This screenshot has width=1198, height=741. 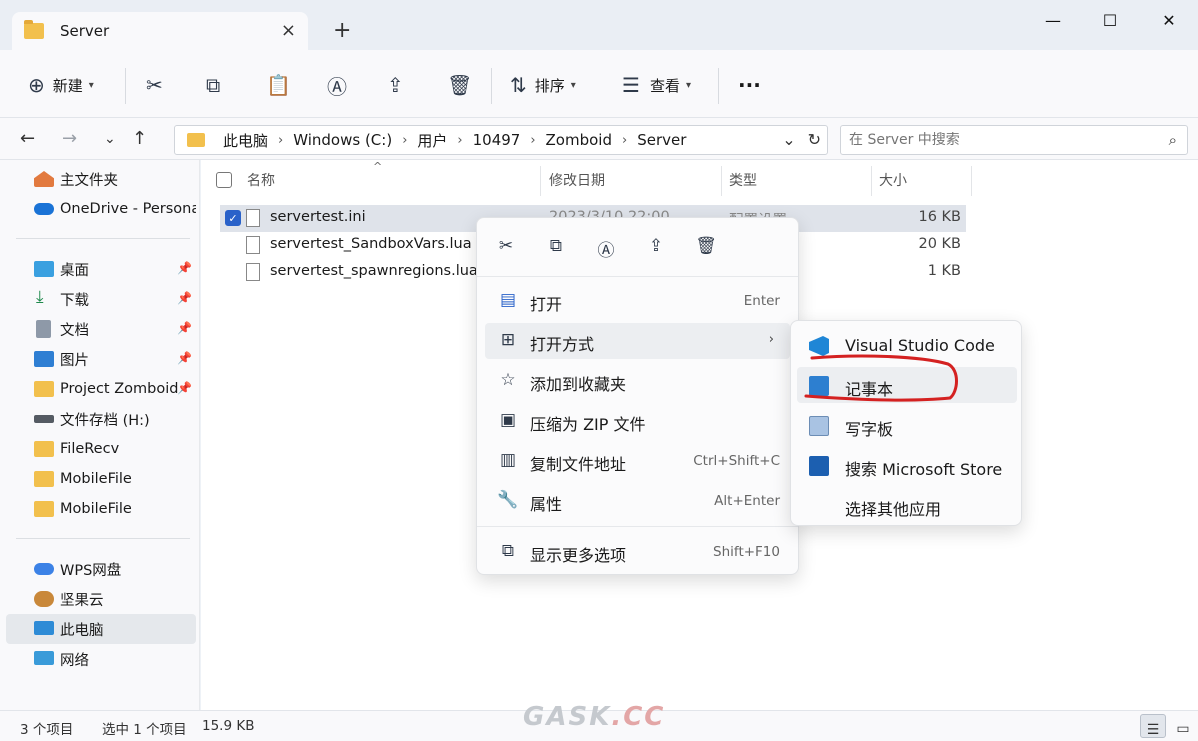 What do you see at coordinates (160, 31) in the screenshot?
I see `tab-server: Server ×` at bounding box center [160, 31].